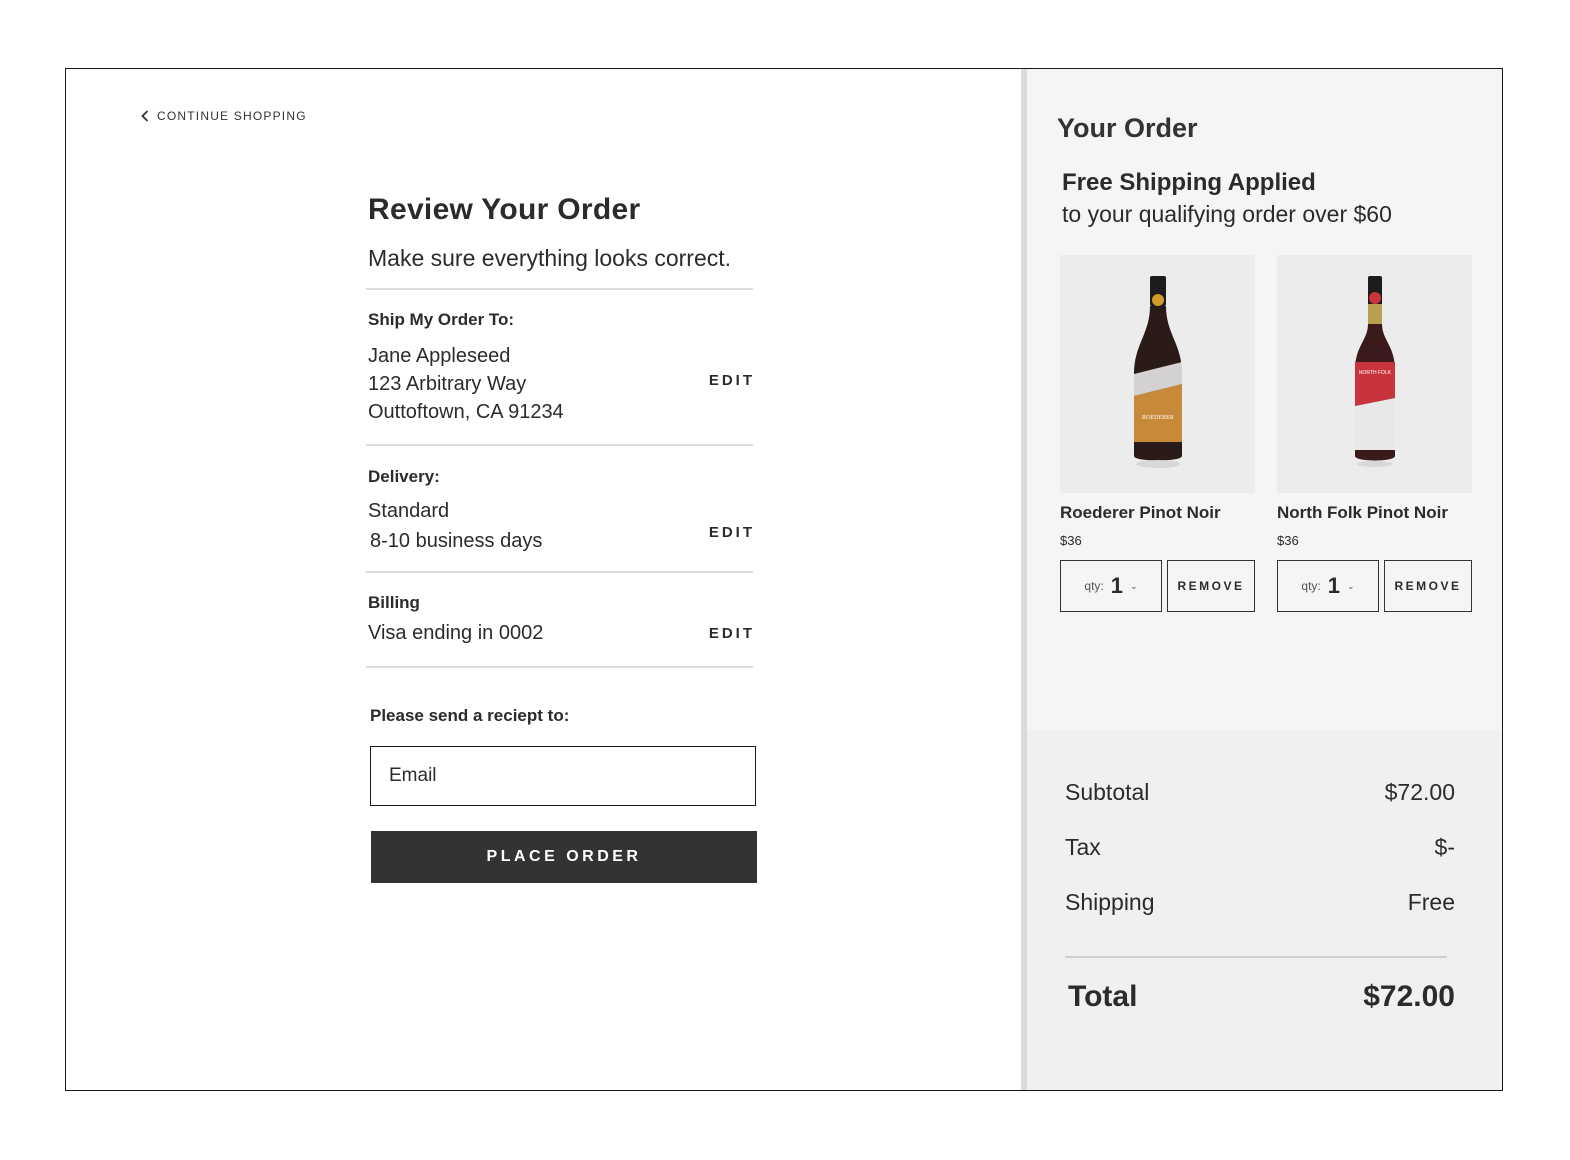 The image size is (1570, 1160). I want to click on billing-card: Visa ending in 0002, so click(456, 633).